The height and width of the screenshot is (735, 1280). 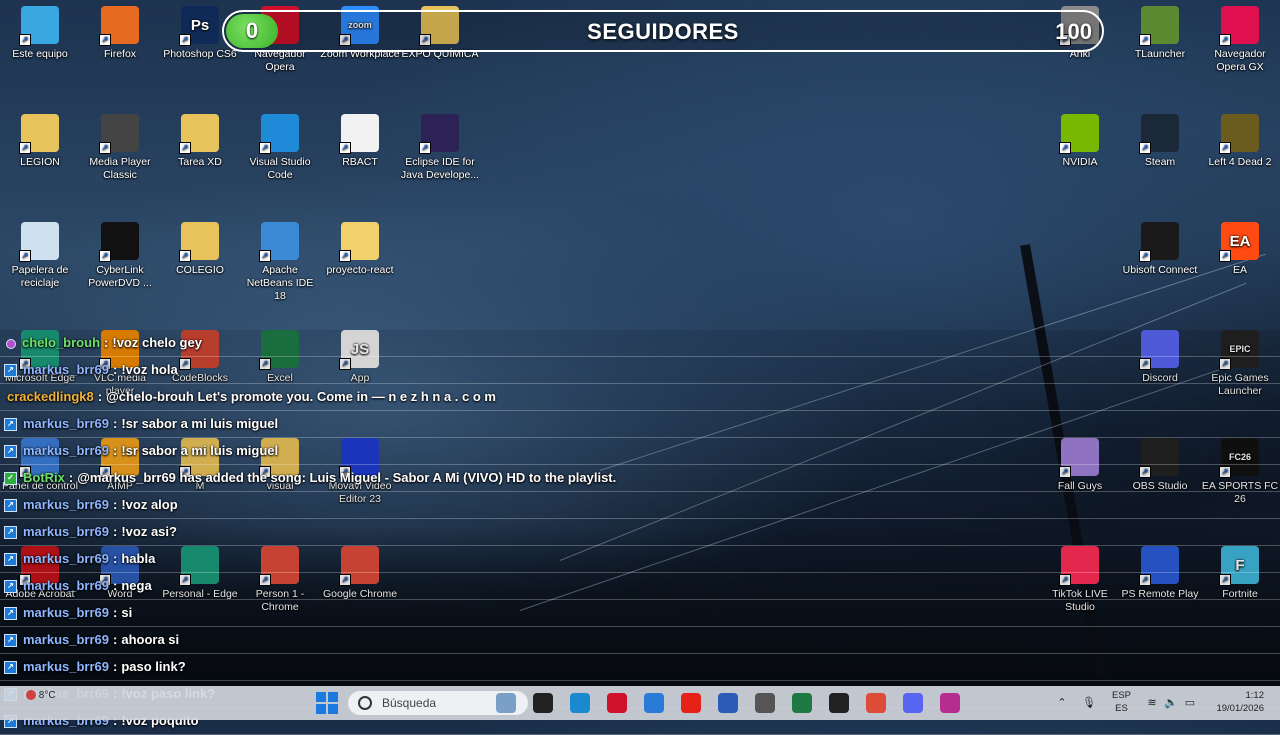 What do you see at coordinates (327, 703) in the screenshot?
I see `start-button` at bounding box center [327, 703].